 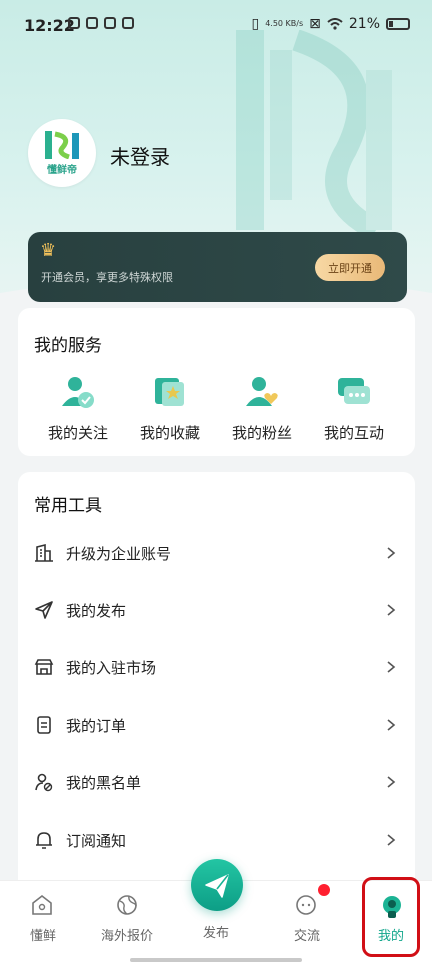 I want to click on login-status: 未登录, so click(x=140, y=155).